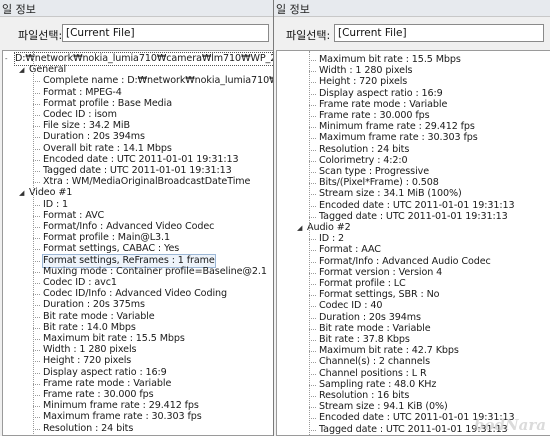 The width and height of the screenshot is (550, 436). Describe the element at coordinates (351, 306) in the screenshot. I see `tree-item-label: Codec ID : 40` at that location.